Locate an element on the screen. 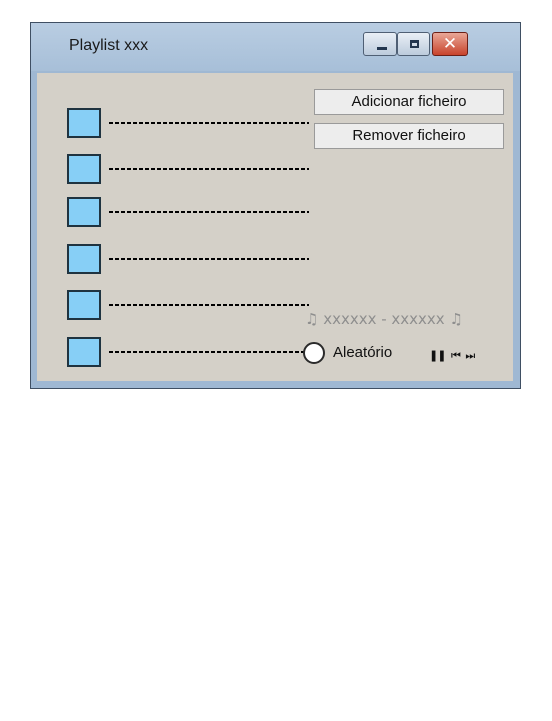  remove-file-button: Remover ficheiro is located at coordinates (409, 136).